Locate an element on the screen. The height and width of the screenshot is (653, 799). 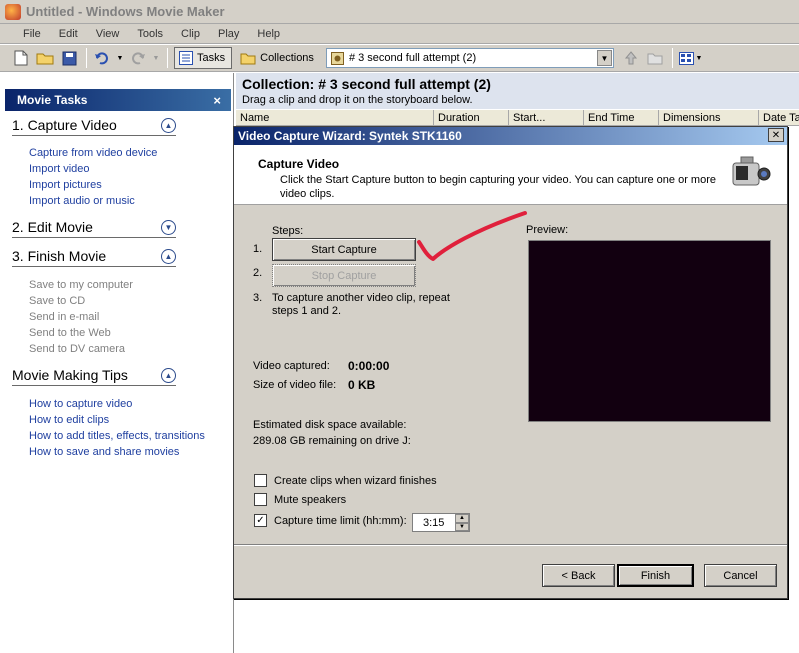
expand-chevron-icon: ▼ is located at coordinates (168, 227).